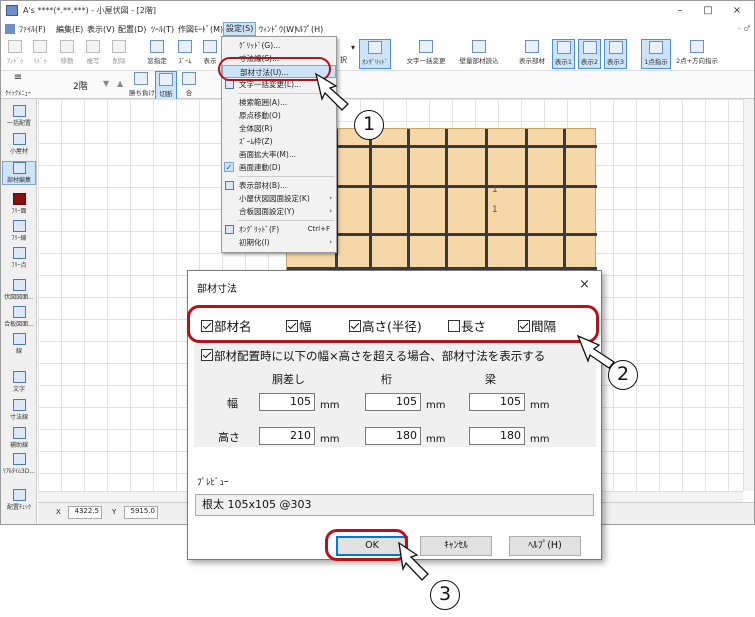 The image size is (755, 617). Describe the element at coordinates (623, 375) in the screenshot. I see `callout-number: 2` at that location.